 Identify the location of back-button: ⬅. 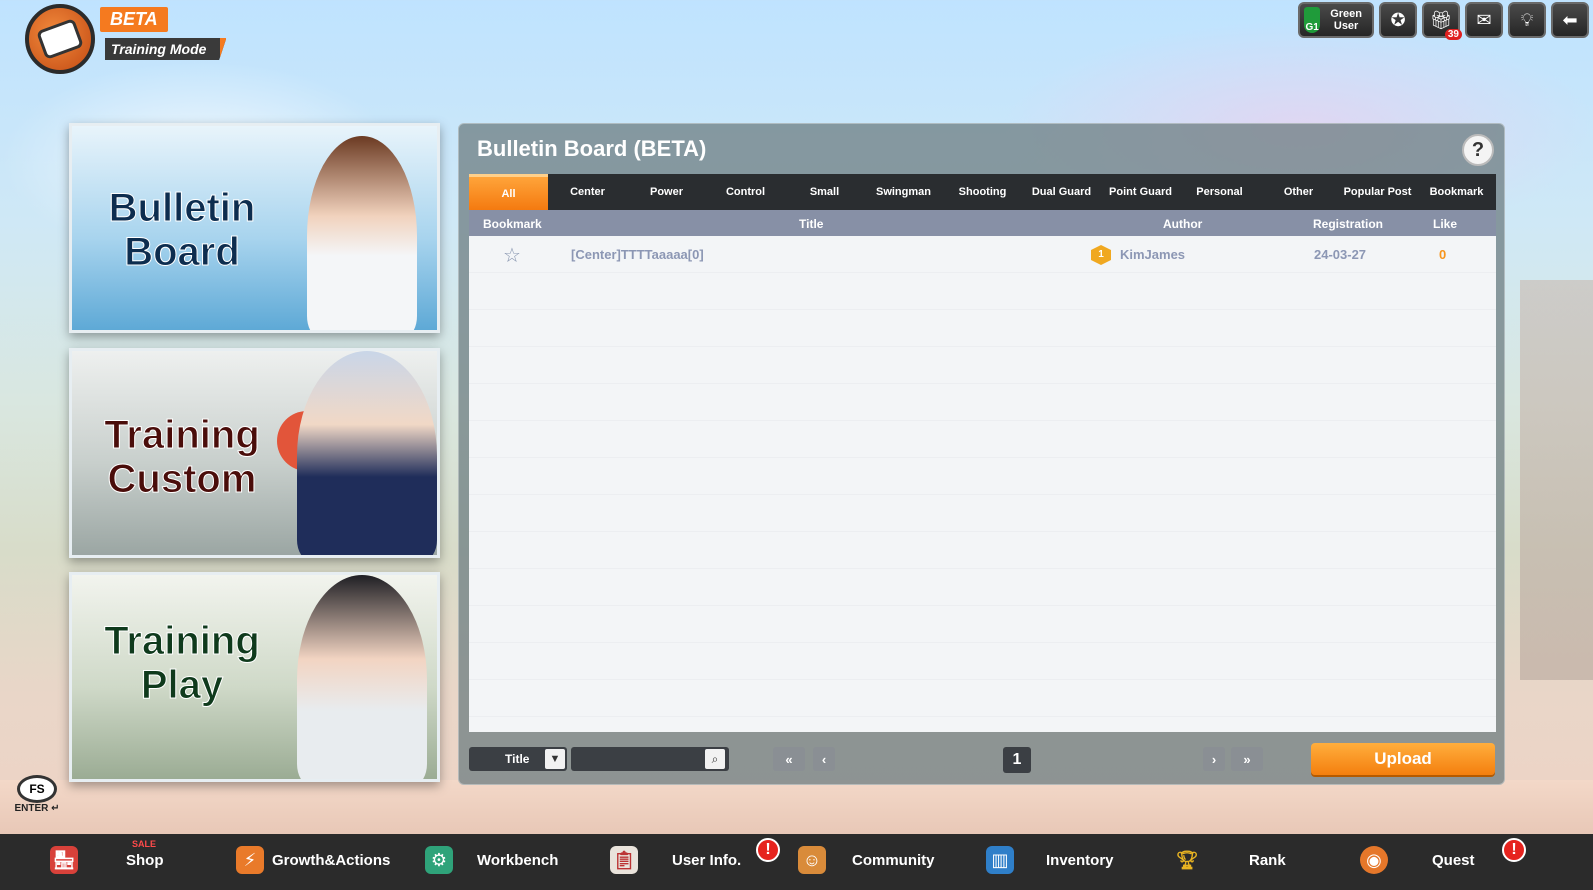
(1570, 20).